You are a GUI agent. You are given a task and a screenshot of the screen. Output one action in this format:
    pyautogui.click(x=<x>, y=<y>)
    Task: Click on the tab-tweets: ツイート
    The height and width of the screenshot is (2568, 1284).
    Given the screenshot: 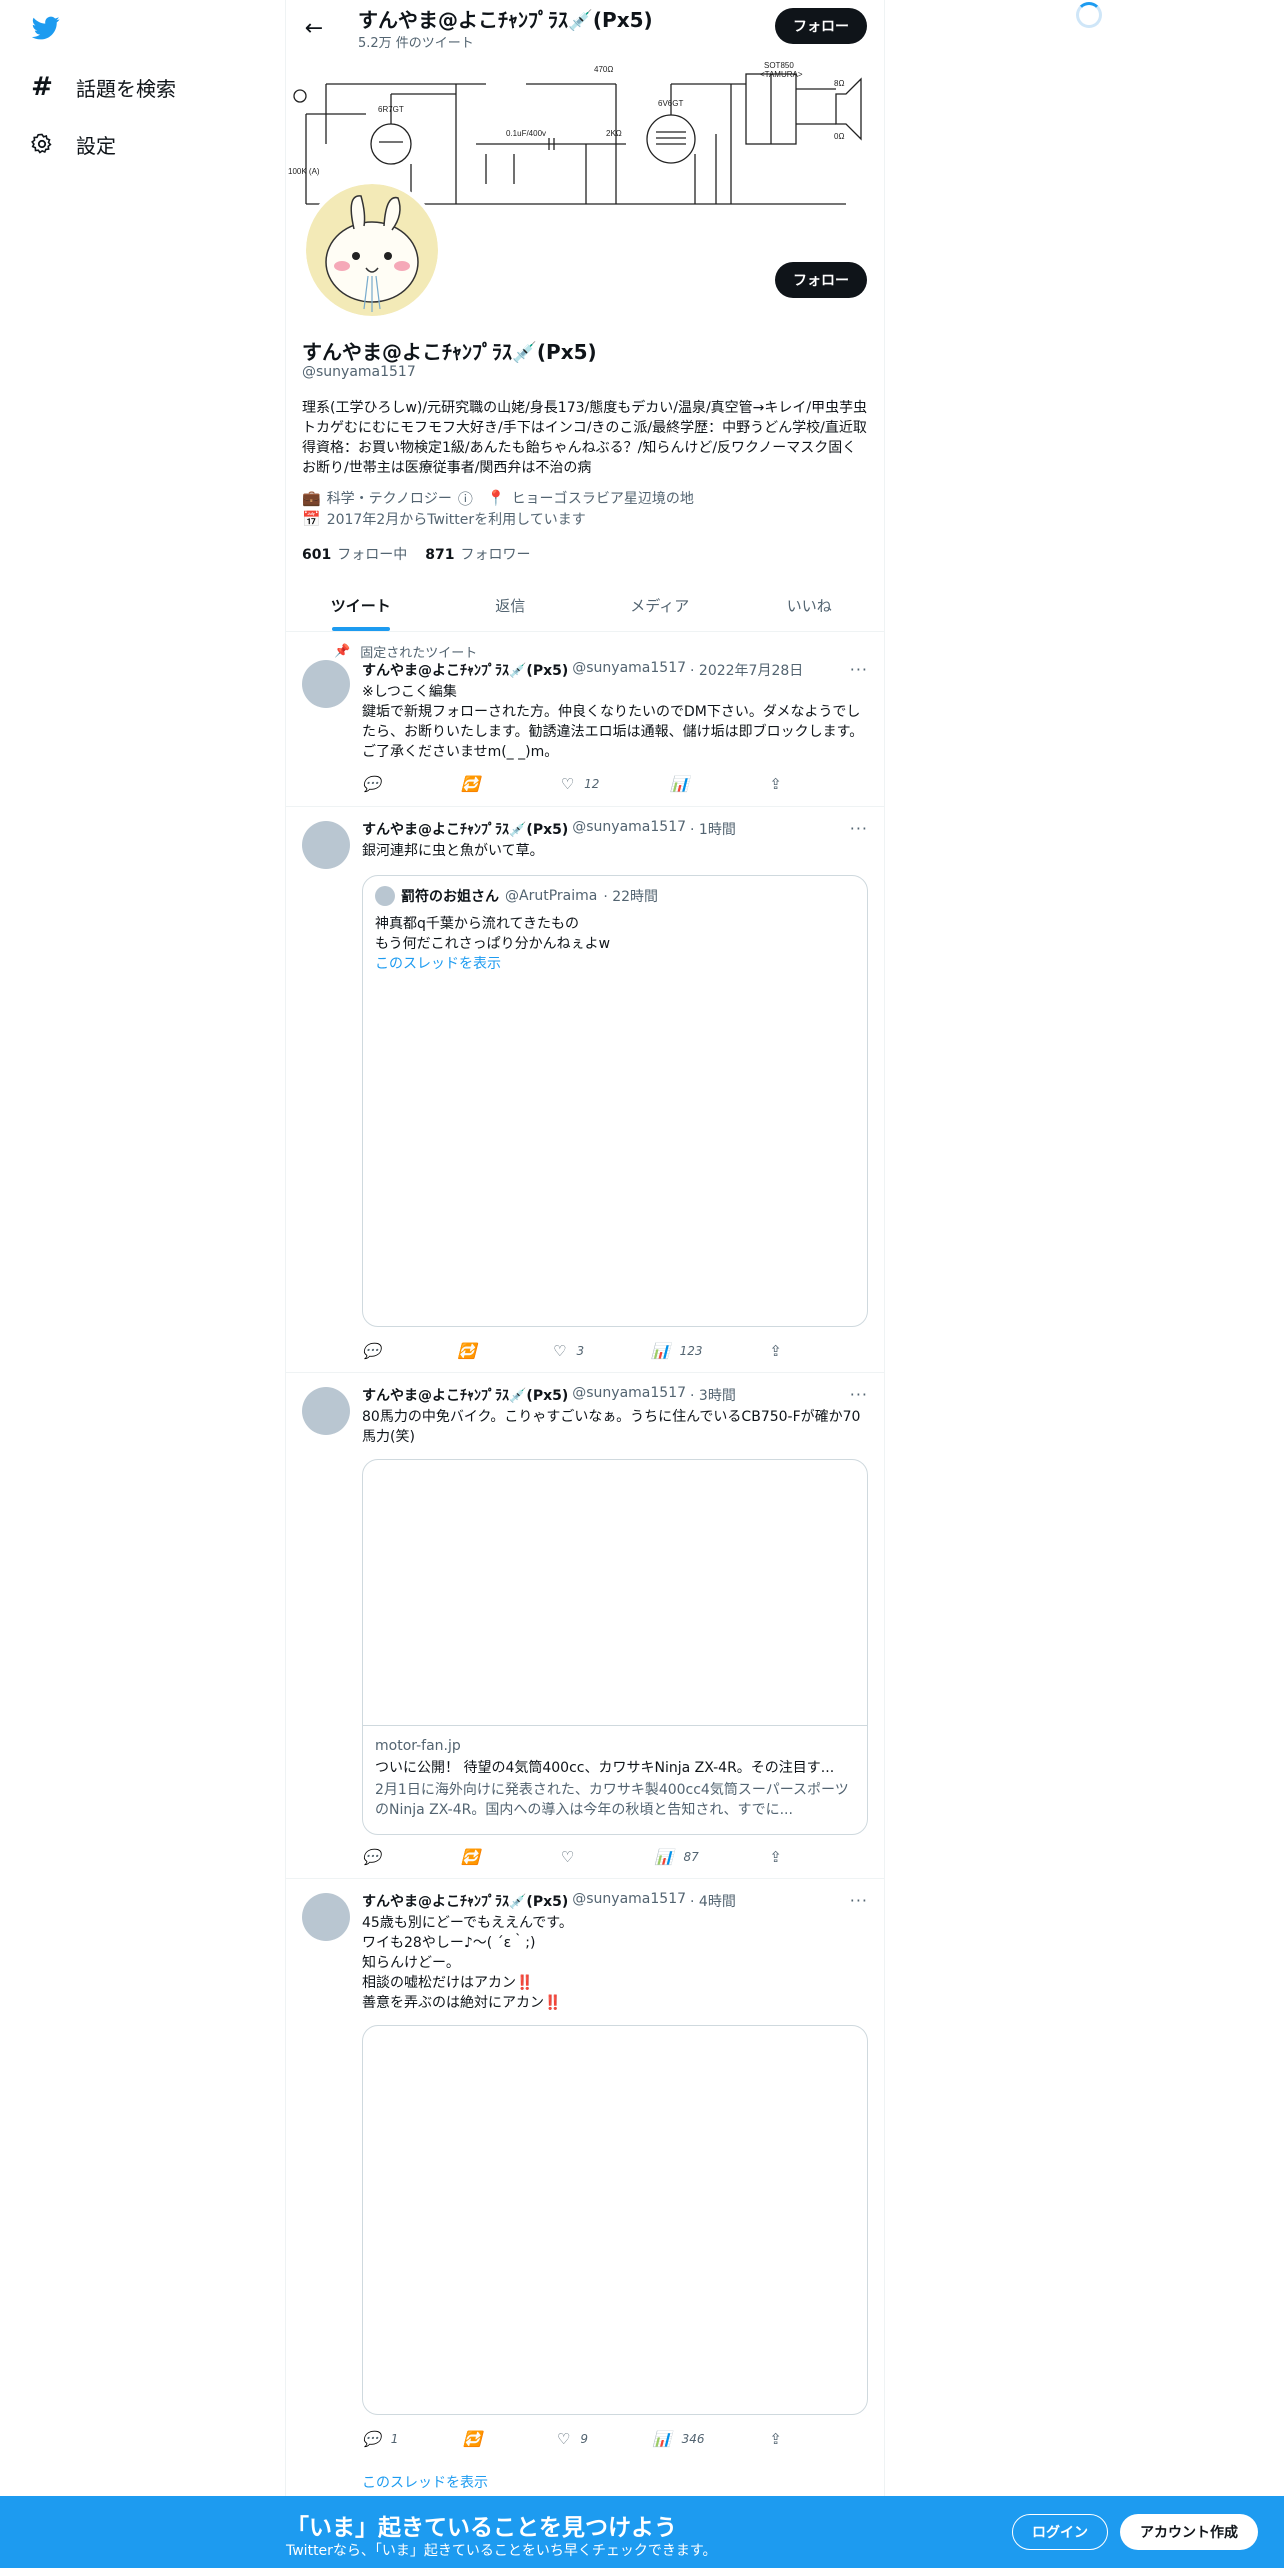 What is the action you would take?
    pyautogui.click(x=361, y=605)
    